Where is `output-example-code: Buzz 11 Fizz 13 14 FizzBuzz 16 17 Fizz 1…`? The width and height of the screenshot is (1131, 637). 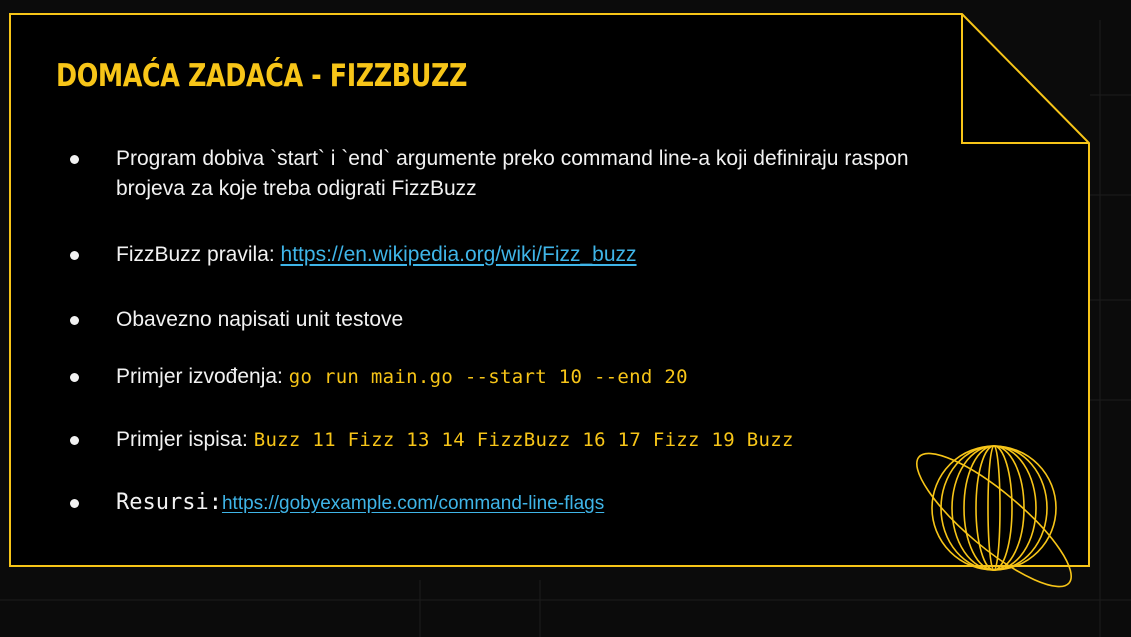
output-example-code: Buzz 11 Fizz 13 14 FizzBuzz 16 17 Fizz 1… is located at coordinates (523, 440).